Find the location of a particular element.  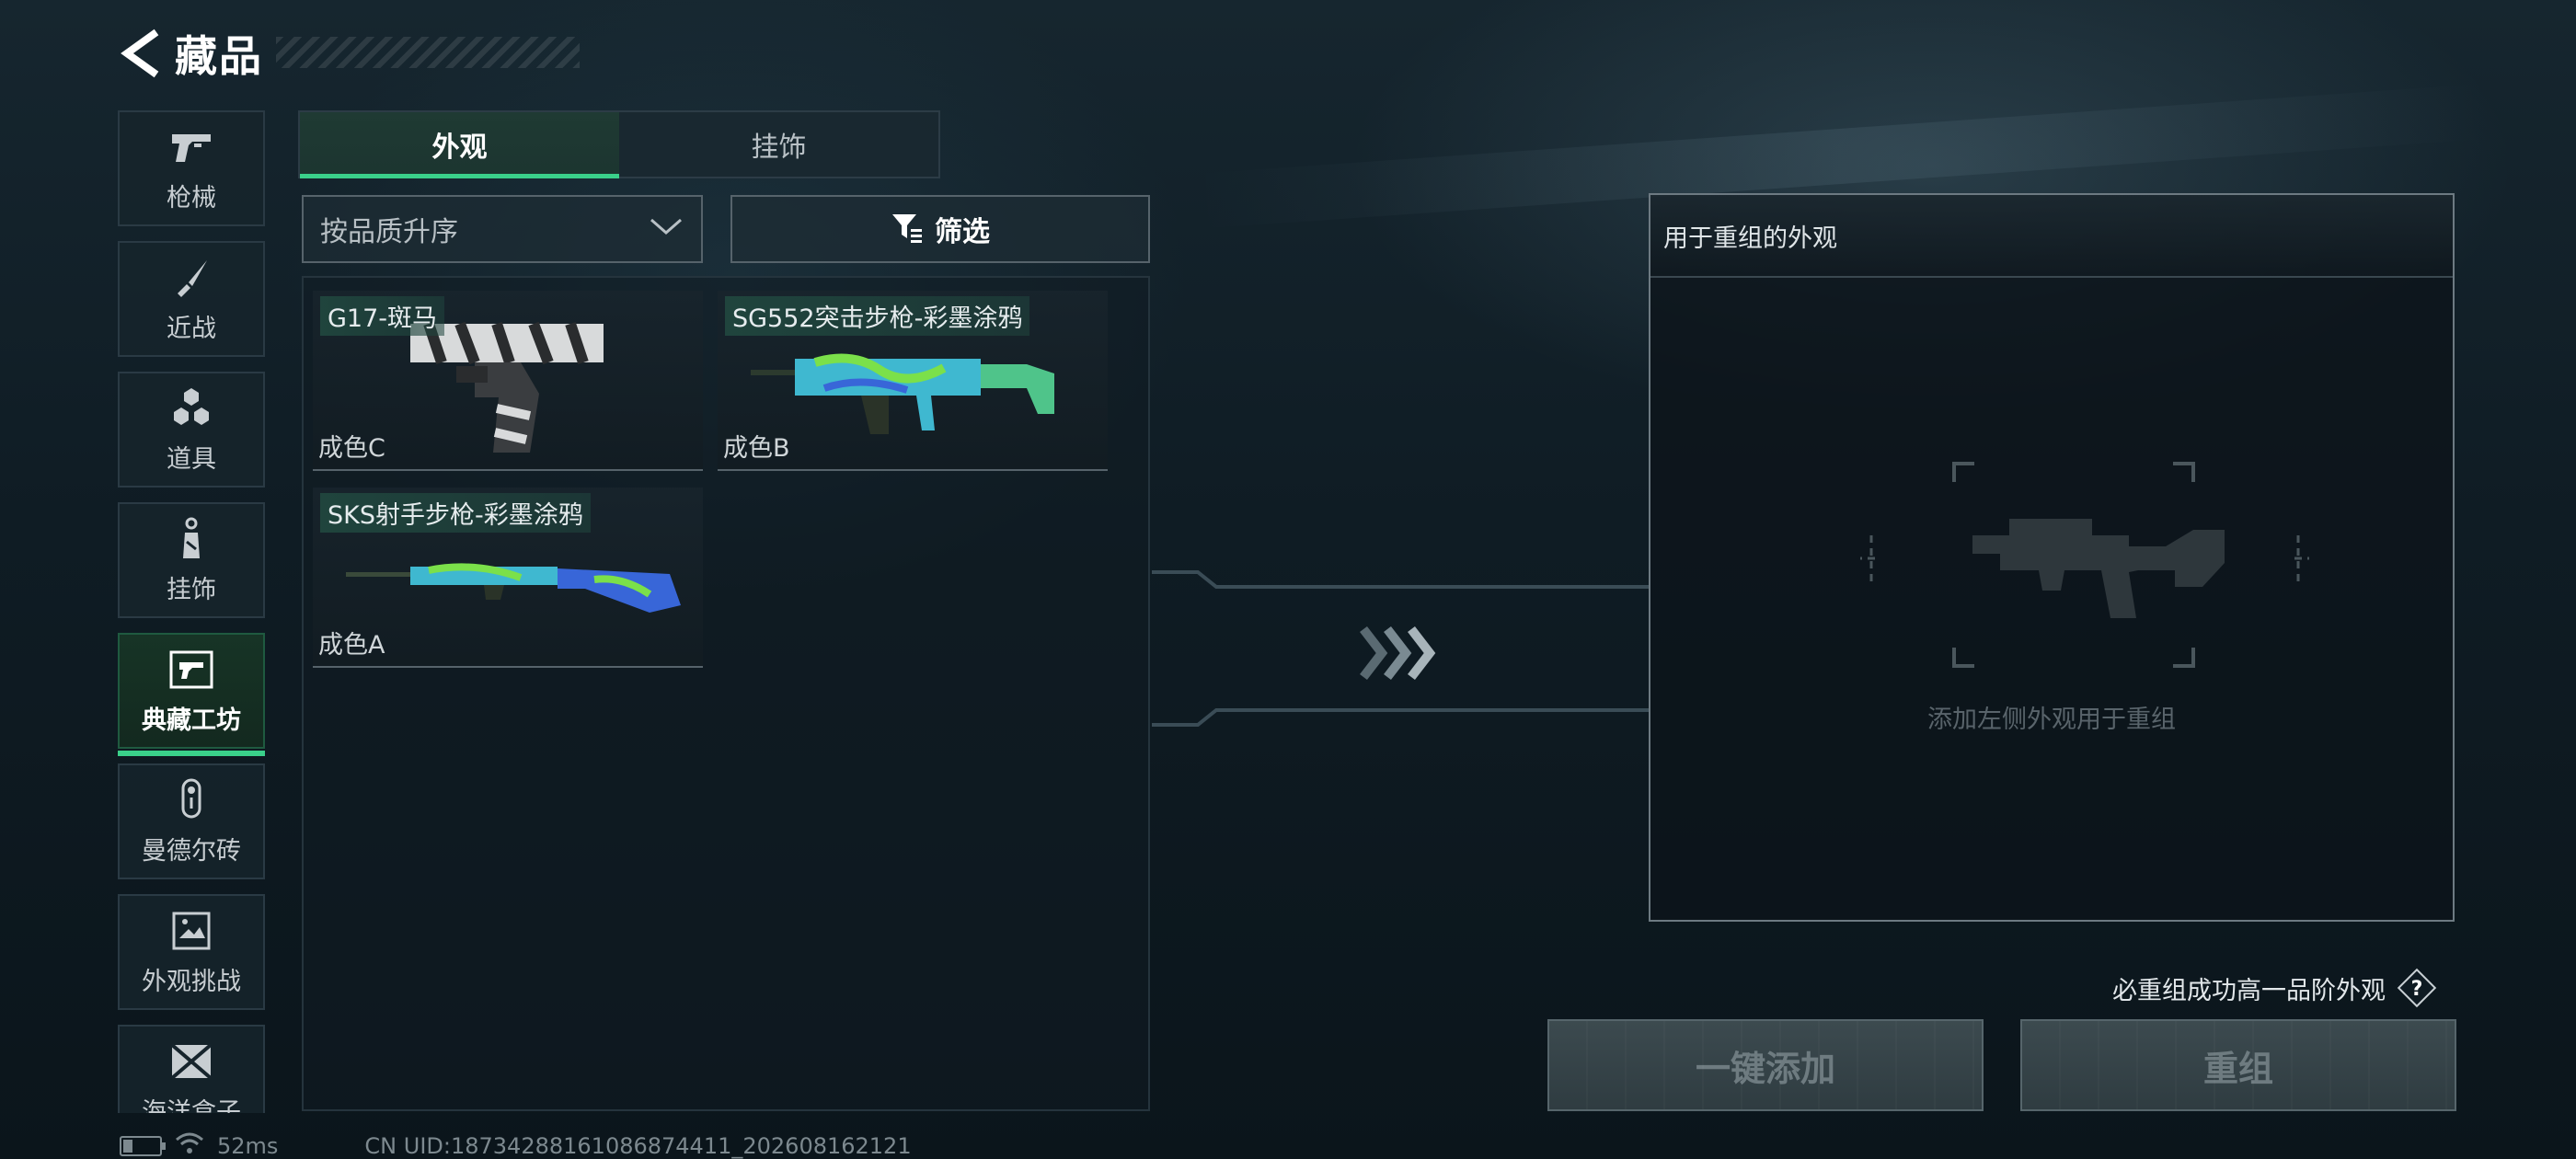

tab-bar: 外观 挂饰 is located at coordinates (619, 144).